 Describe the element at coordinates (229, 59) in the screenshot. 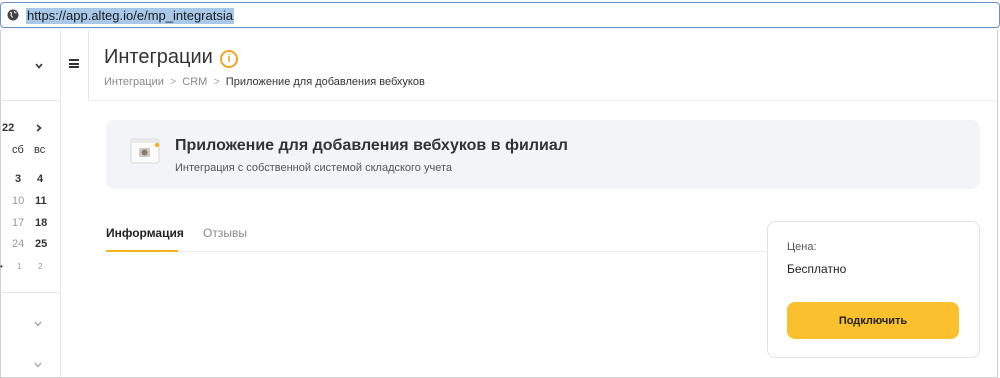

I see `info-icon: i` at that location.